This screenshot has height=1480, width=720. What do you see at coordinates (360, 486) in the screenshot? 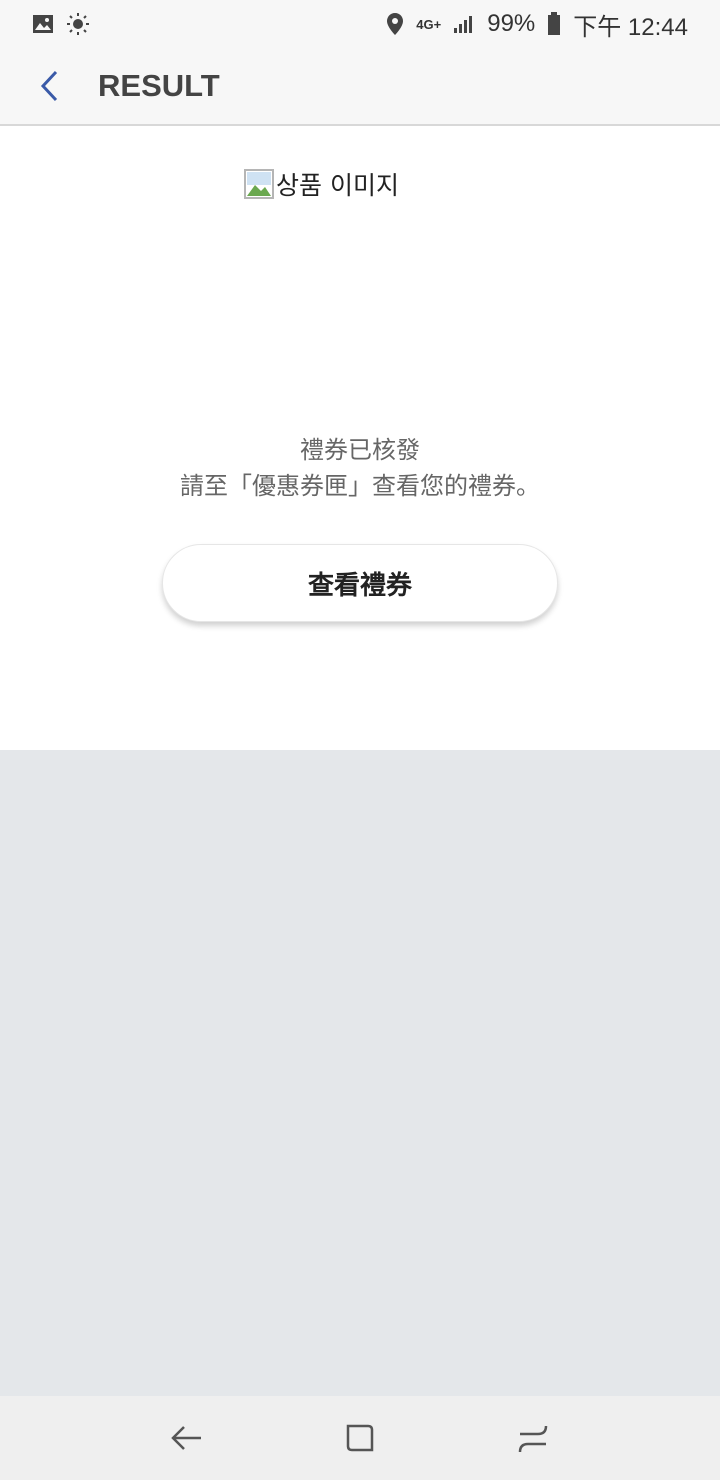
I see `message-line-2: 請至「優惠券匣」查看您的禮券。` at bounding box center [360, 486].